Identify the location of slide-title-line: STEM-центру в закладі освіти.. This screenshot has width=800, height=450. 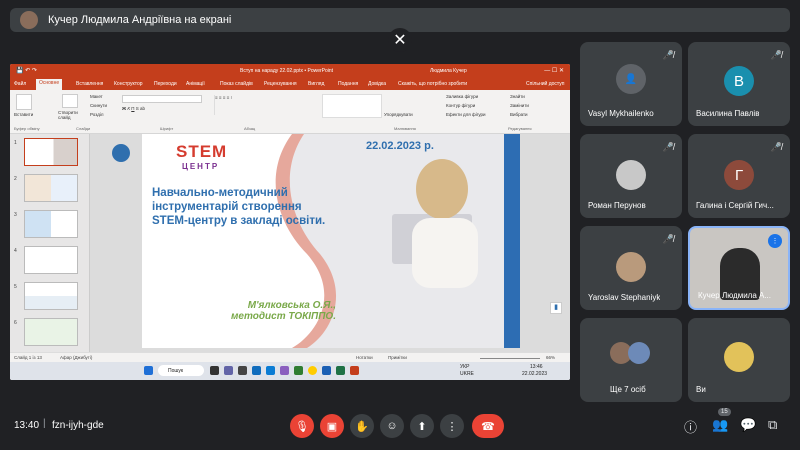
(239, 221).